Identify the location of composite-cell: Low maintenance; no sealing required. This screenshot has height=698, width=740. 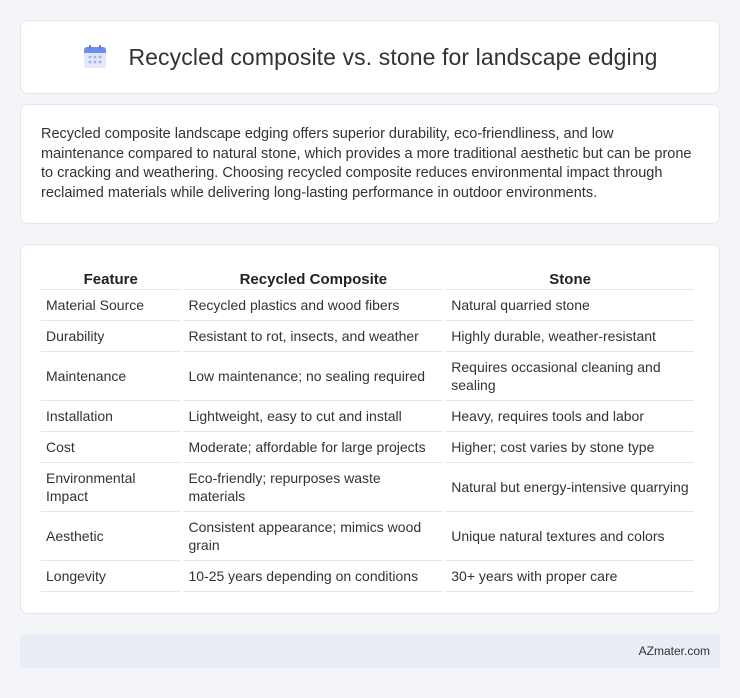
(313, 376).